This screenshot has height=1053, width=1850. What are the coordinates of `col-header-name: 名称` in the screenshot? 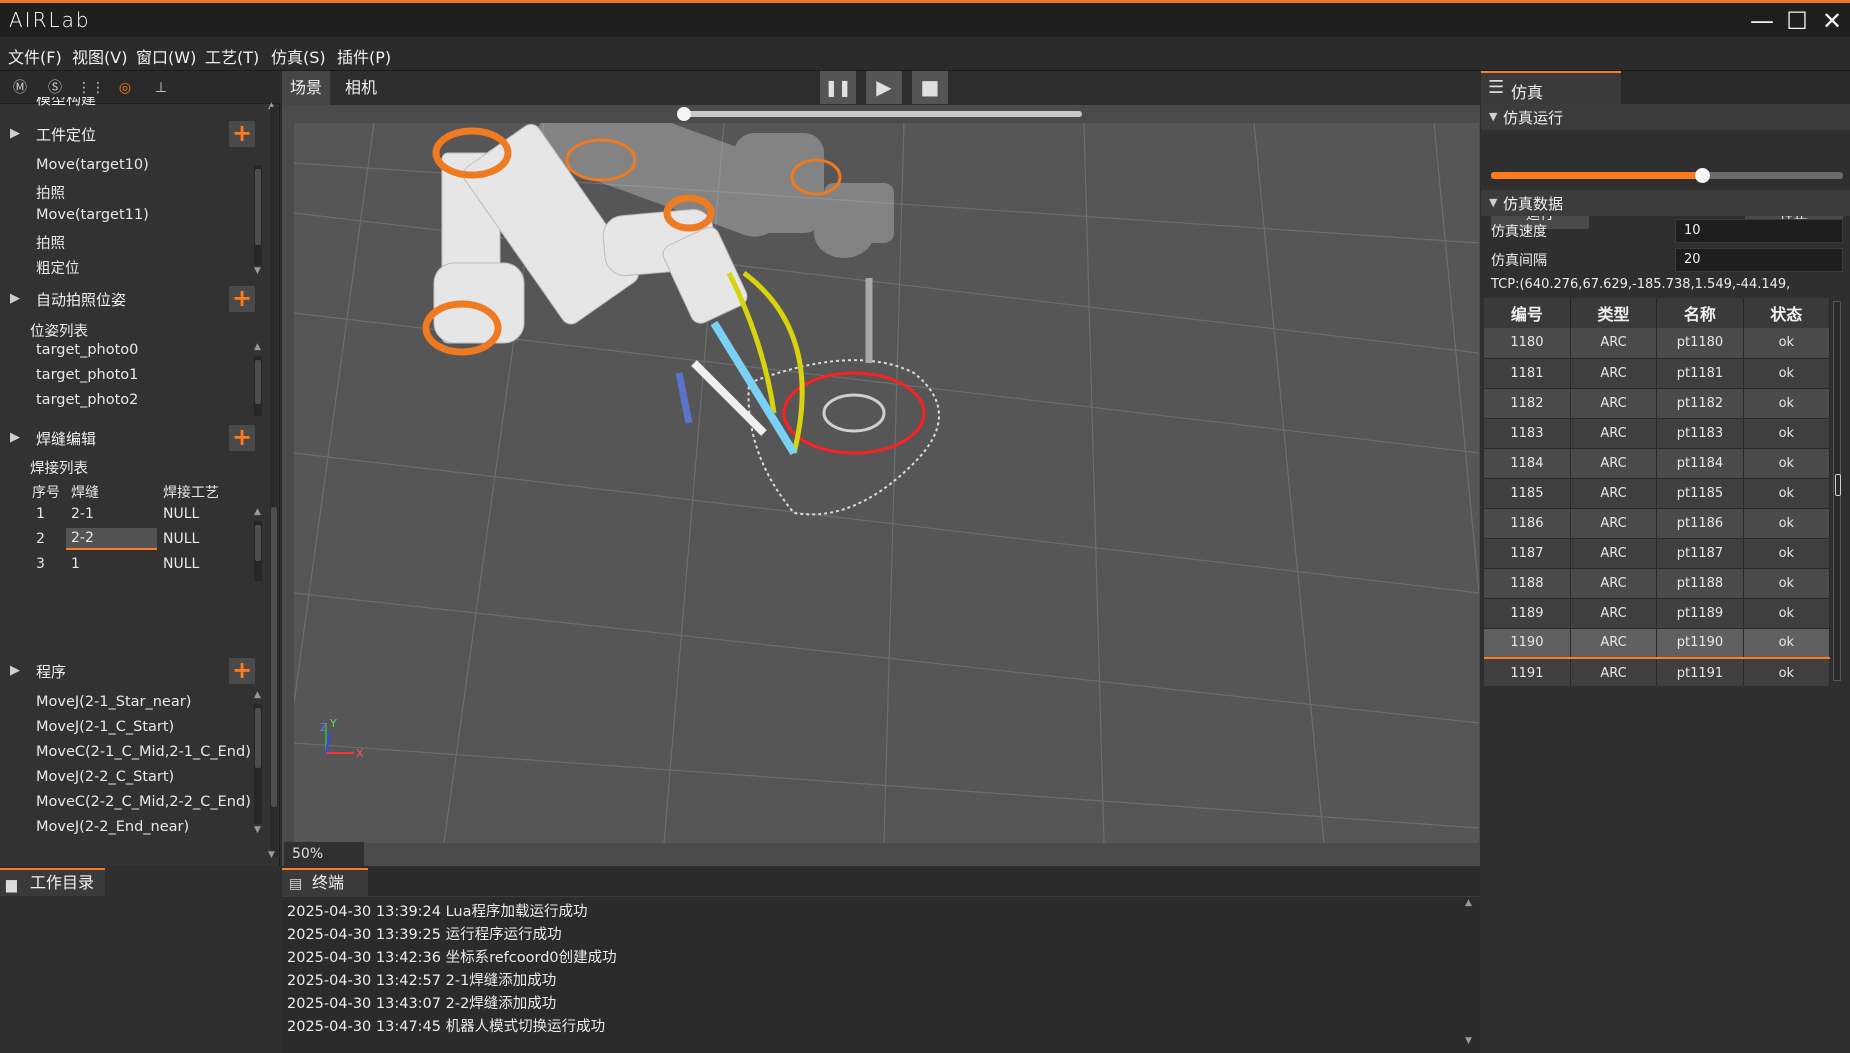 It's located at (1700, 313).